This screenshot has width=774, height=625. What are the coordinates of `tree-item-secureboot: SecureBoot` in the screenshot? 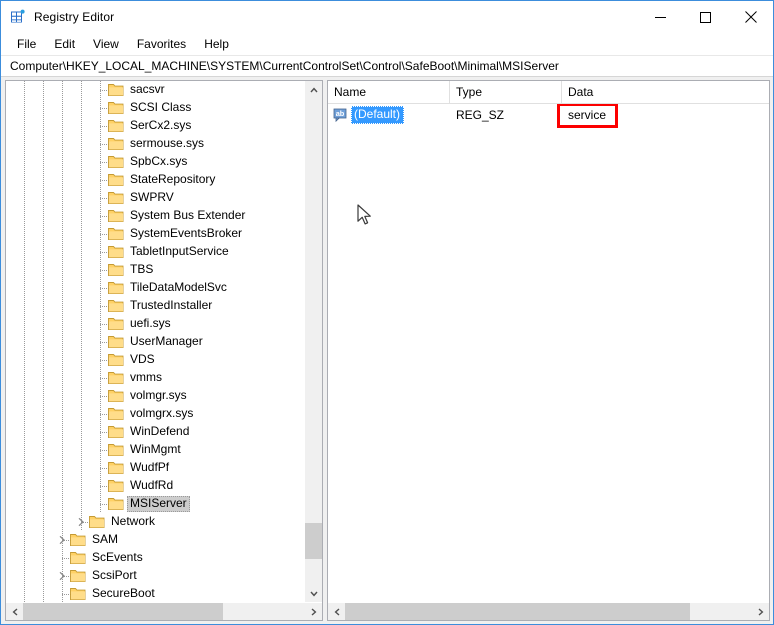 It's located at (155, 593).